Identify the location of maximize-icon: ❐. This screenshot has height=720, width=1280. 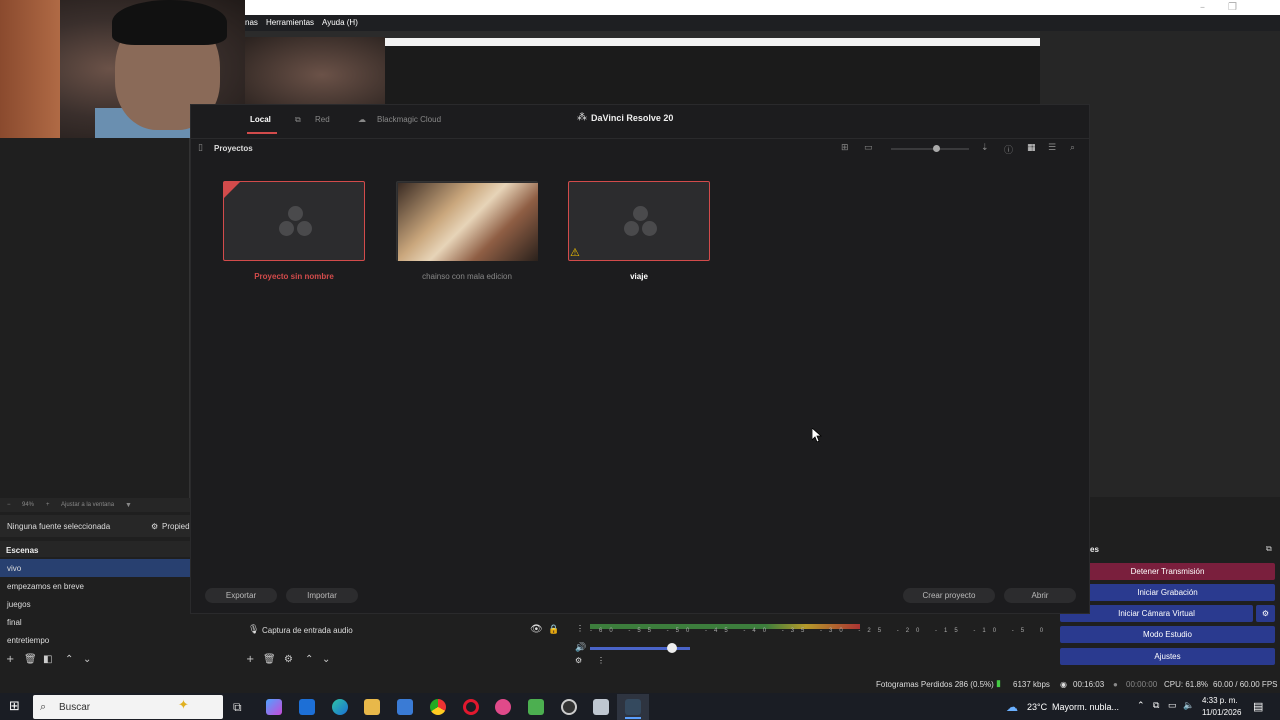
(1232, 7).